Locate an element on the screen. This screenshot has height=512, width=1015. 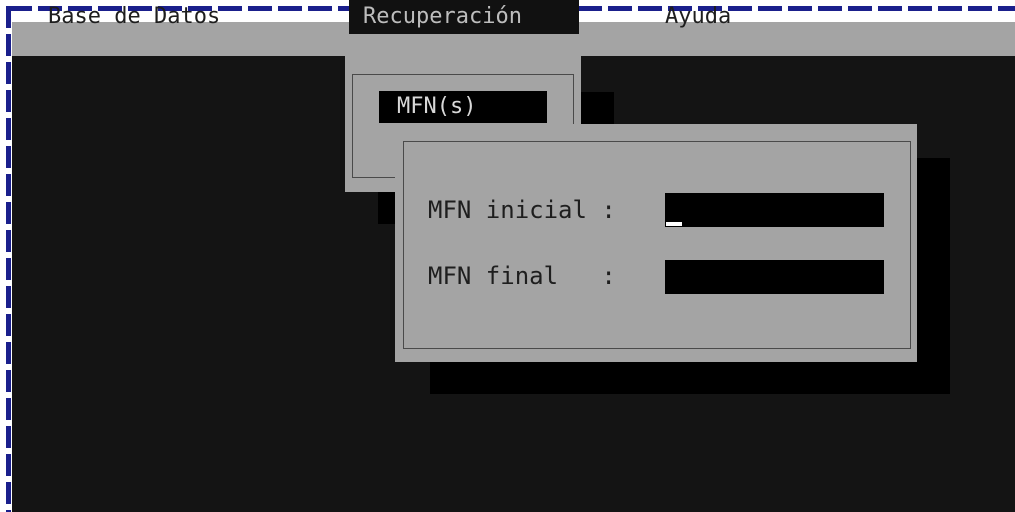
window-border-left is located at coordinates (8, 259).